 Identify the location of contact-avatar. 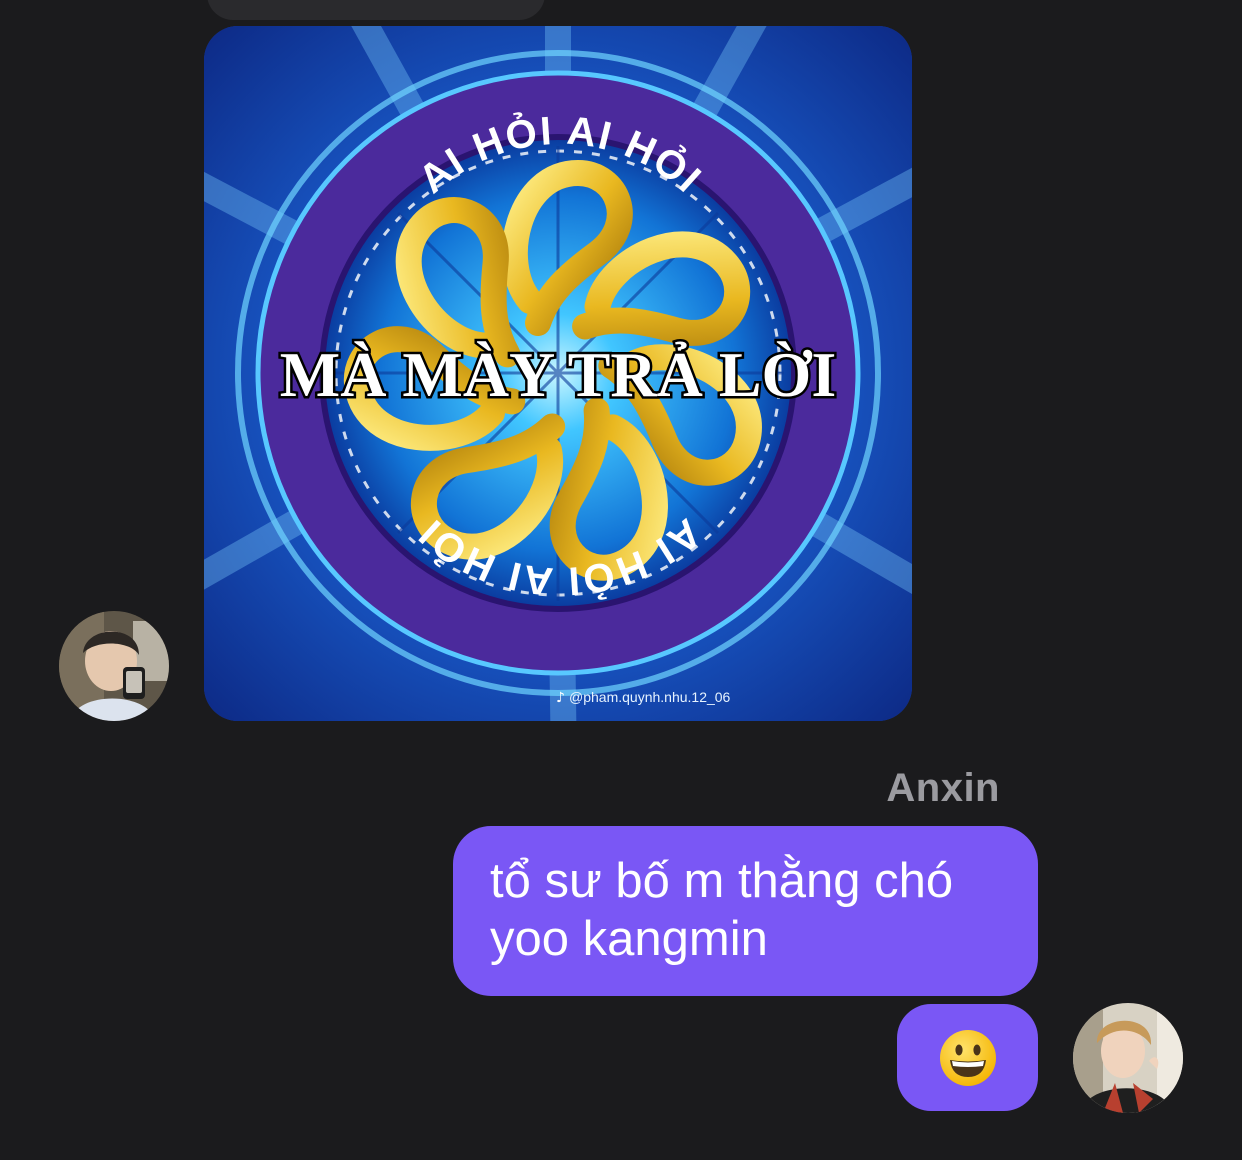
(114, 666).